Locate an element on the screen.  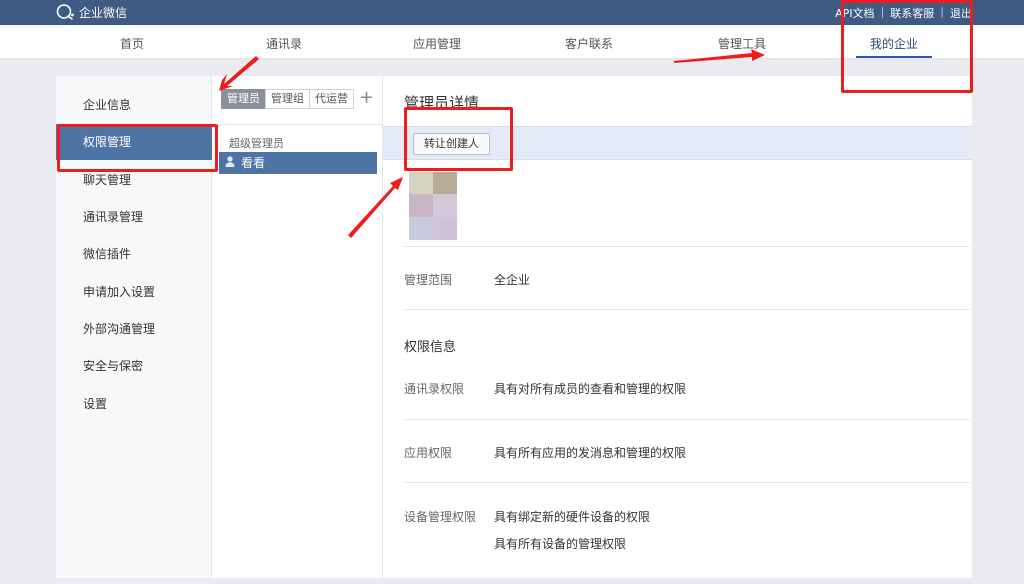
contacts-permission-value: 具有对所有成员的查看和管理的权限 is located at coordinates (590, 389).